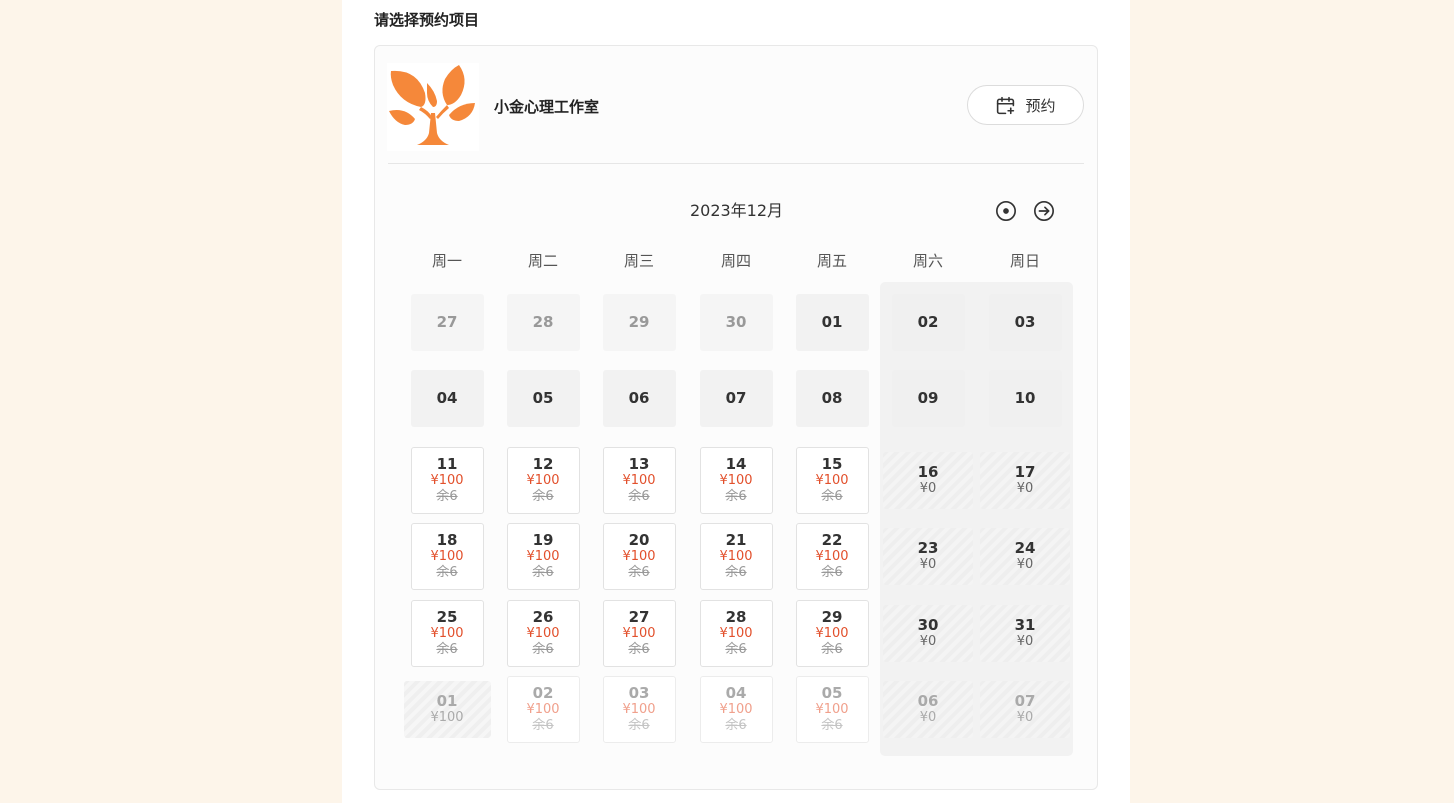  I want to click on calendar-day-cell: 13 ¥100 余6, so click(639, 480).